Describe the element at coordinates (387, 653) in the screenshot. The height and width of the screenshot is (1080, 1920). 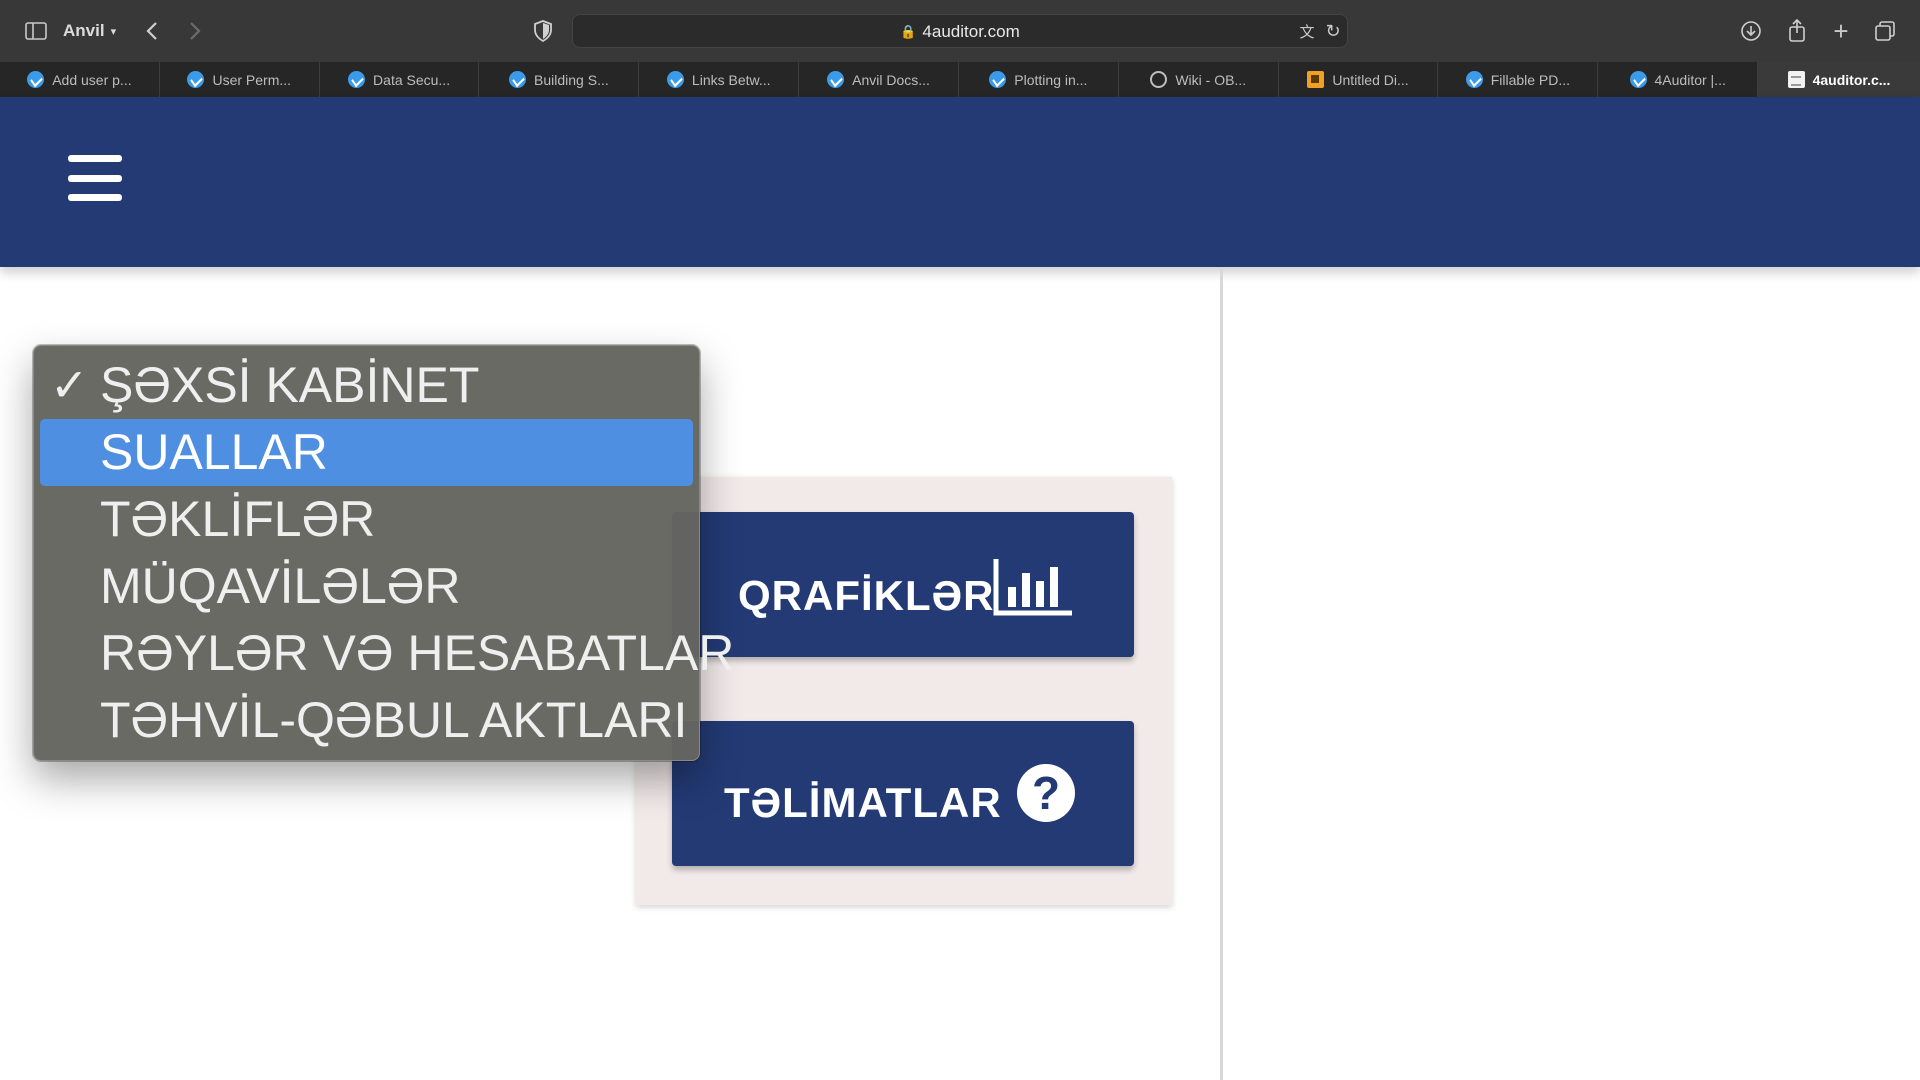
I see `dropdown-option-opinions-reports: RƏYLƏR VƏ HESABATLAR` at that location.